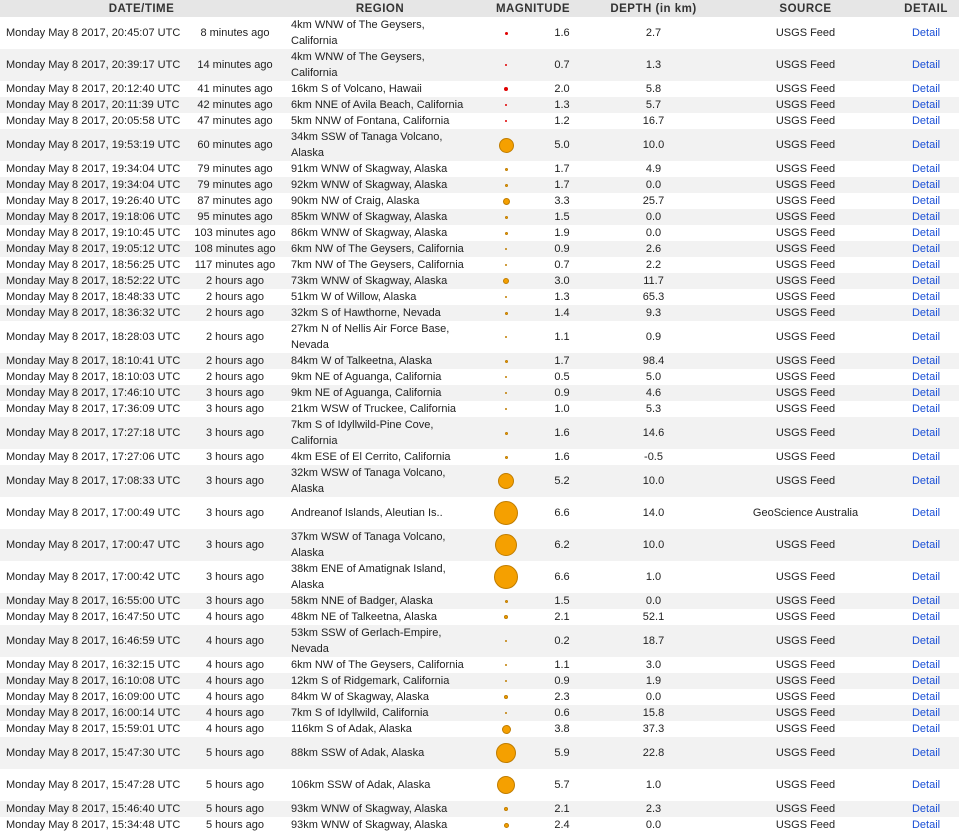 The height and width of the screenshot is (833, 959). What do you see at coordinates (654, 217) in the screenshot?
I see `event-depth: 0.0` at bounding box center [654, 217].